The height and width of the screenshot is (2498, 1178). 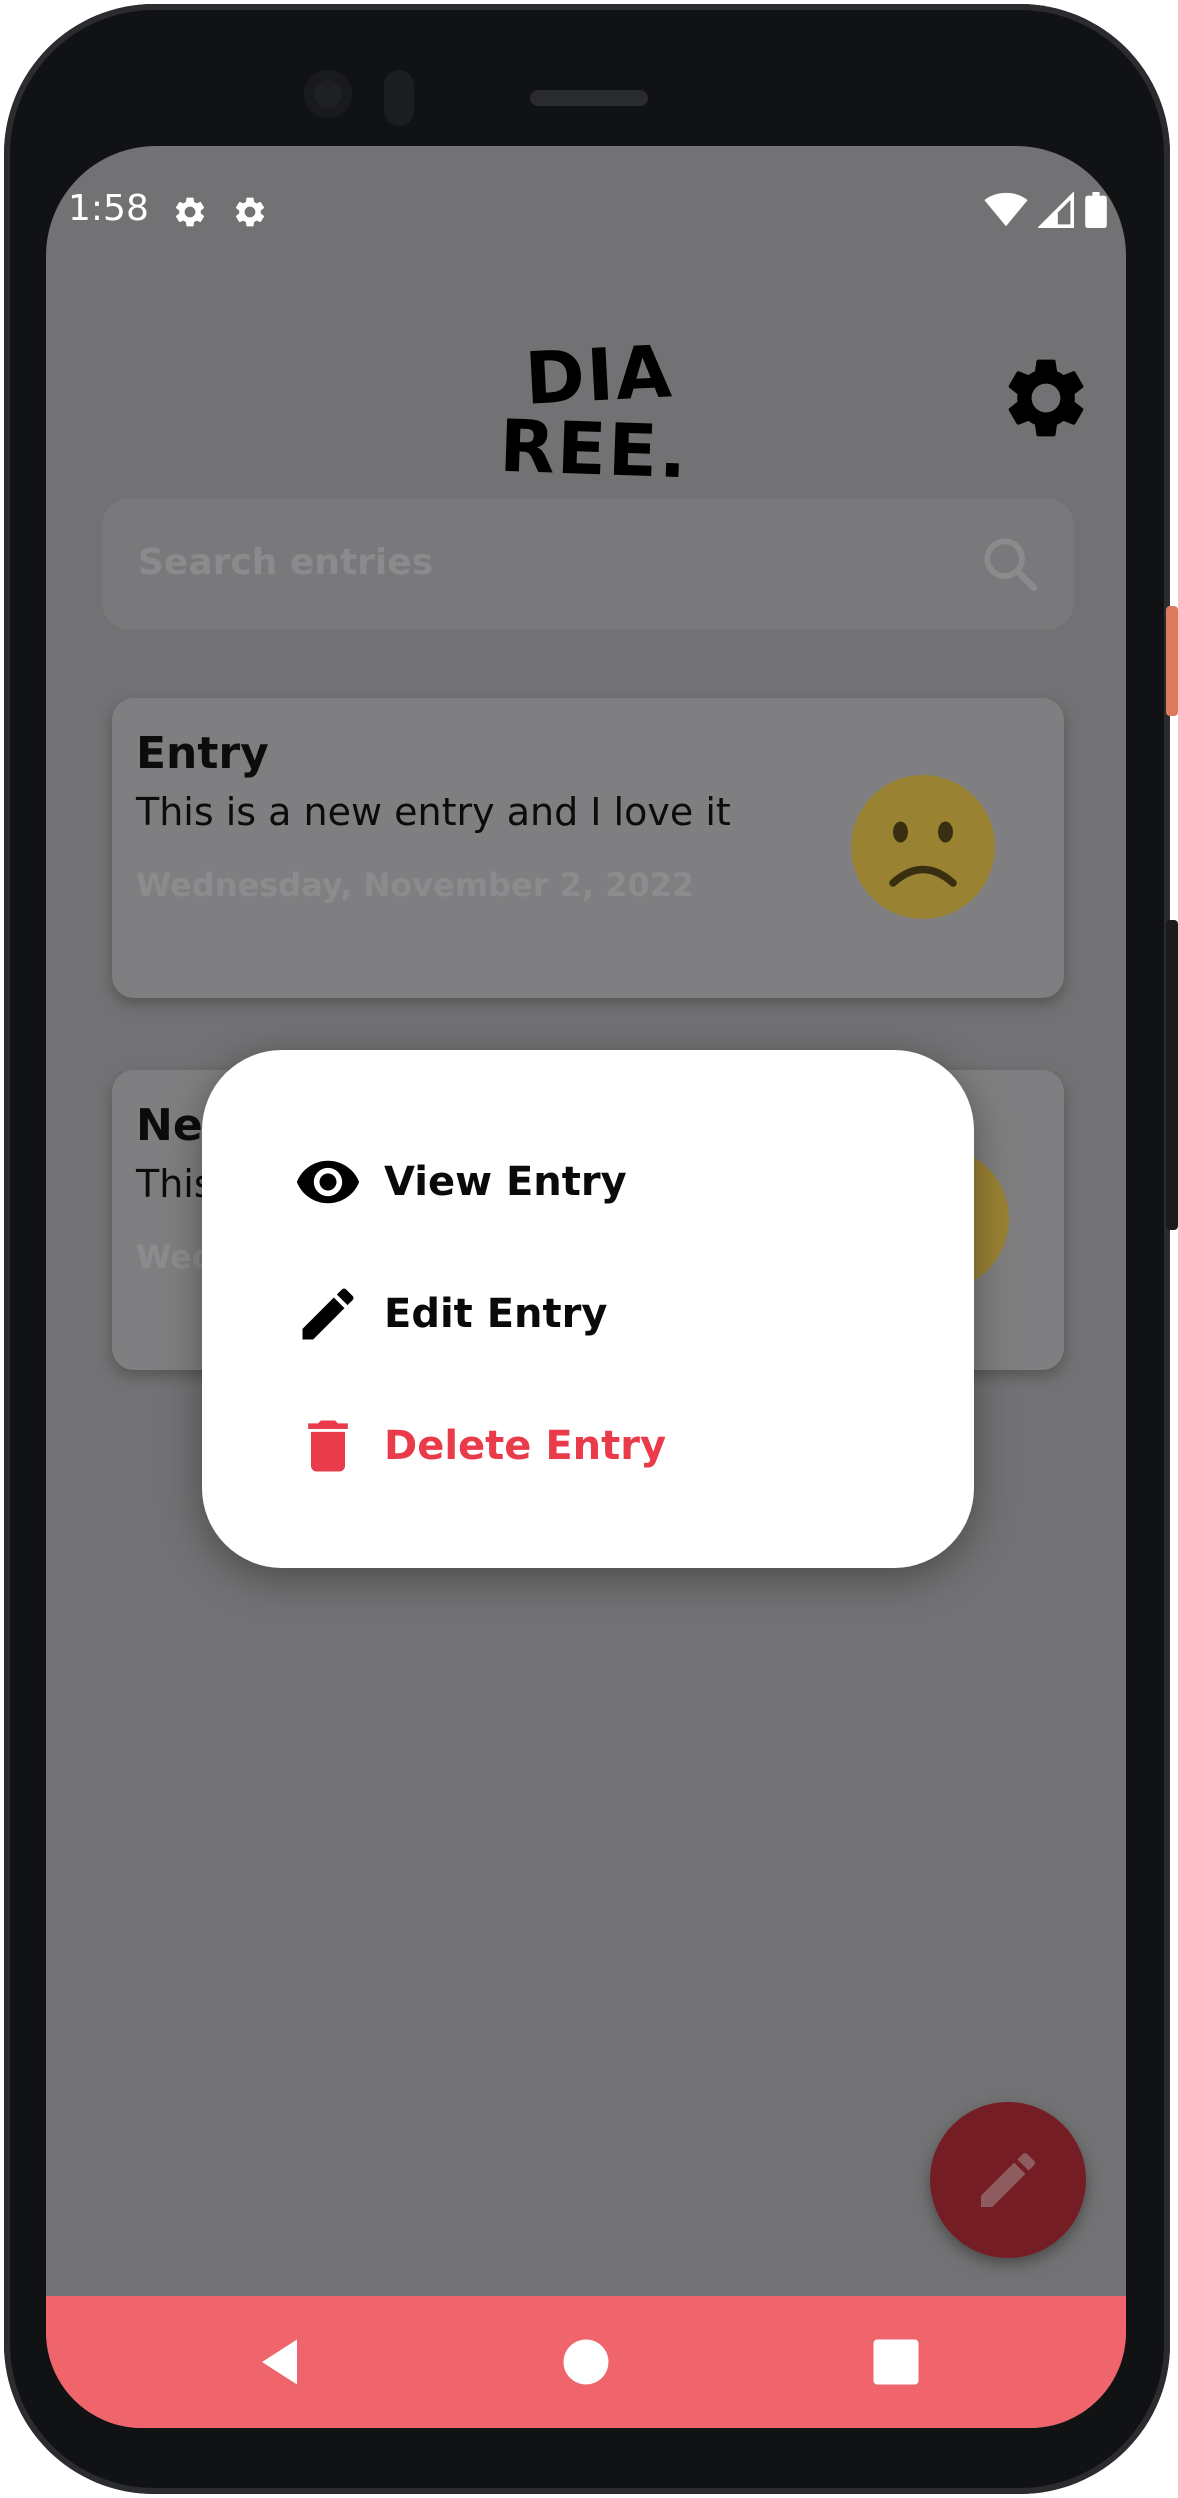 What do you see at coordinates (433, 812) in the screenshot?
I see `entry-text: This is a new entry and I love it` at bounding box center [433, 812].